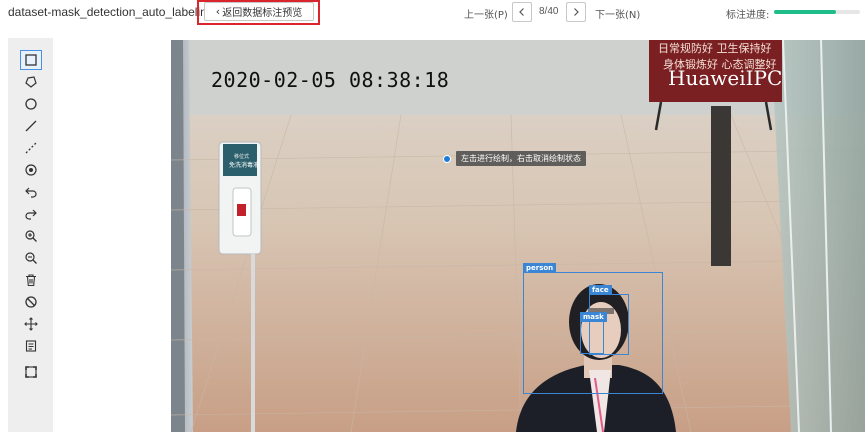 Image resolution: width=865 pixels, height=432 pixels. What do you see at coordinates (111, 12) in the screenshot?
I see `dataset-name: dataset-mask_detection_auto_labeling` at bounding box center [111, 12].